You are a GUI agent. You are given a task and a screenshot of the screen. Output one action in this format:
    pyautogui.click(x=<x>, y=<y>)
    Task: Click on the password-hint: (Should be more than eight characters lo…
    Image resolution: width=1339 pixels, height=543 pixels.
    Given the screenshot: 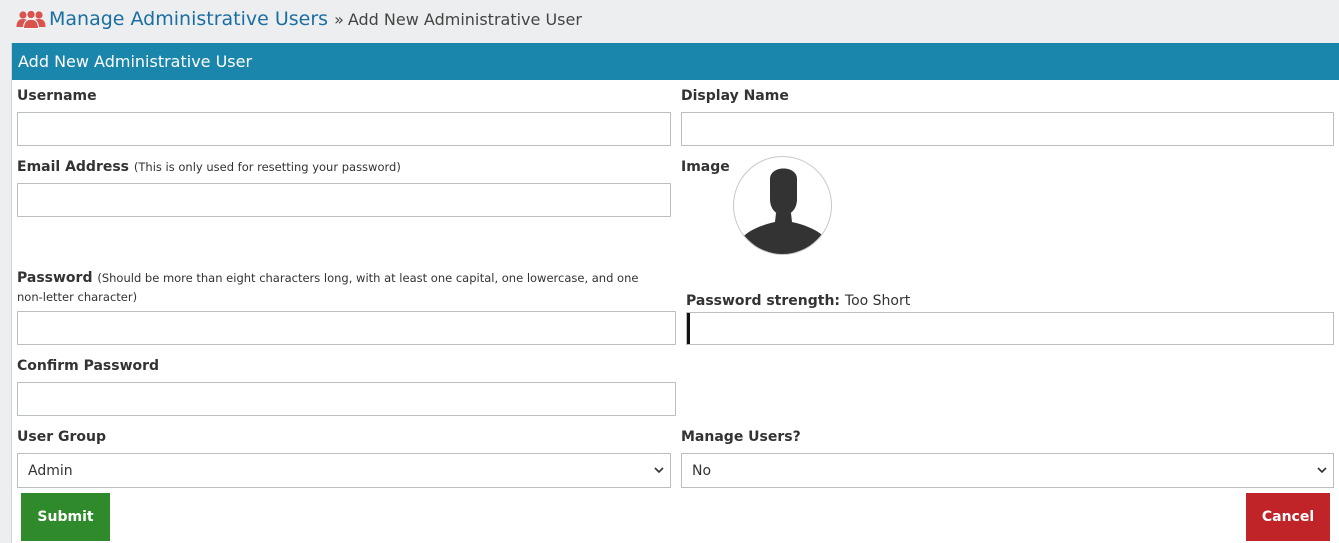 What is the action you would take?
    pyautogui.click(x=328, y=287)
    